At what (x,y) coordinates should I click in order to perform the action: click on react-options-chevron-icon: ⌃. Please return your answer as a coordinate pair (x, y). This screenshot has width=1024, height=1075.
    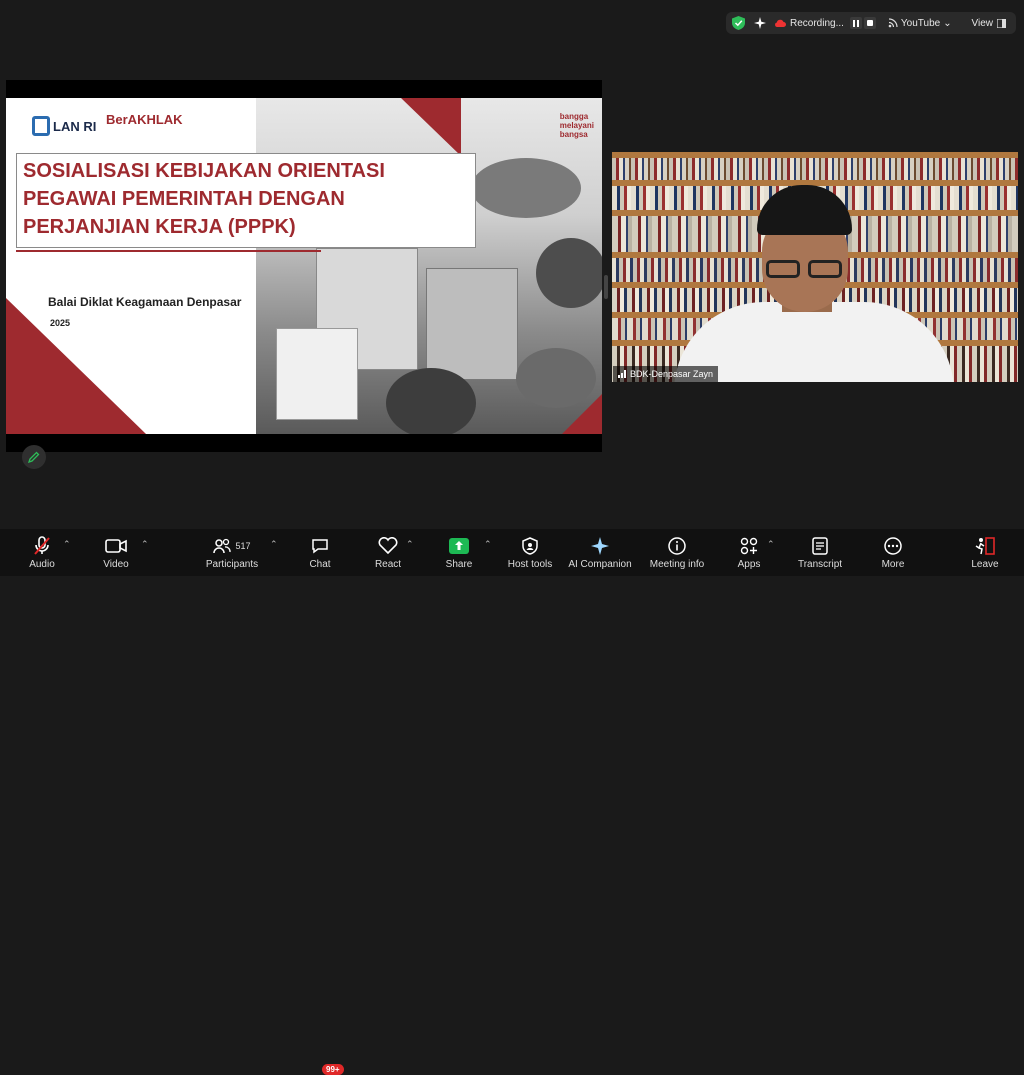
    Looking at the image, I should click on (410, 544).